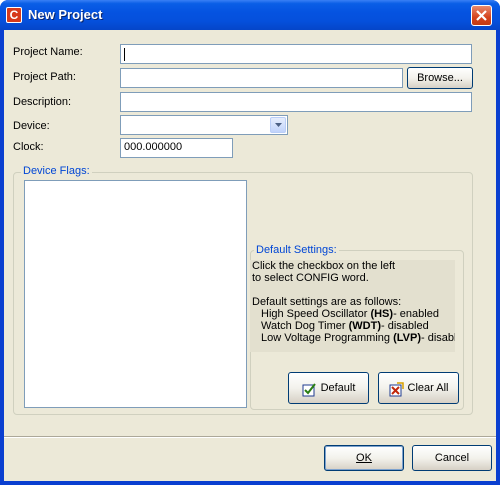  Describe the element at coordinates (382, 314) in the screenshot. I see `setting-hs-code: (HS)` at that location.